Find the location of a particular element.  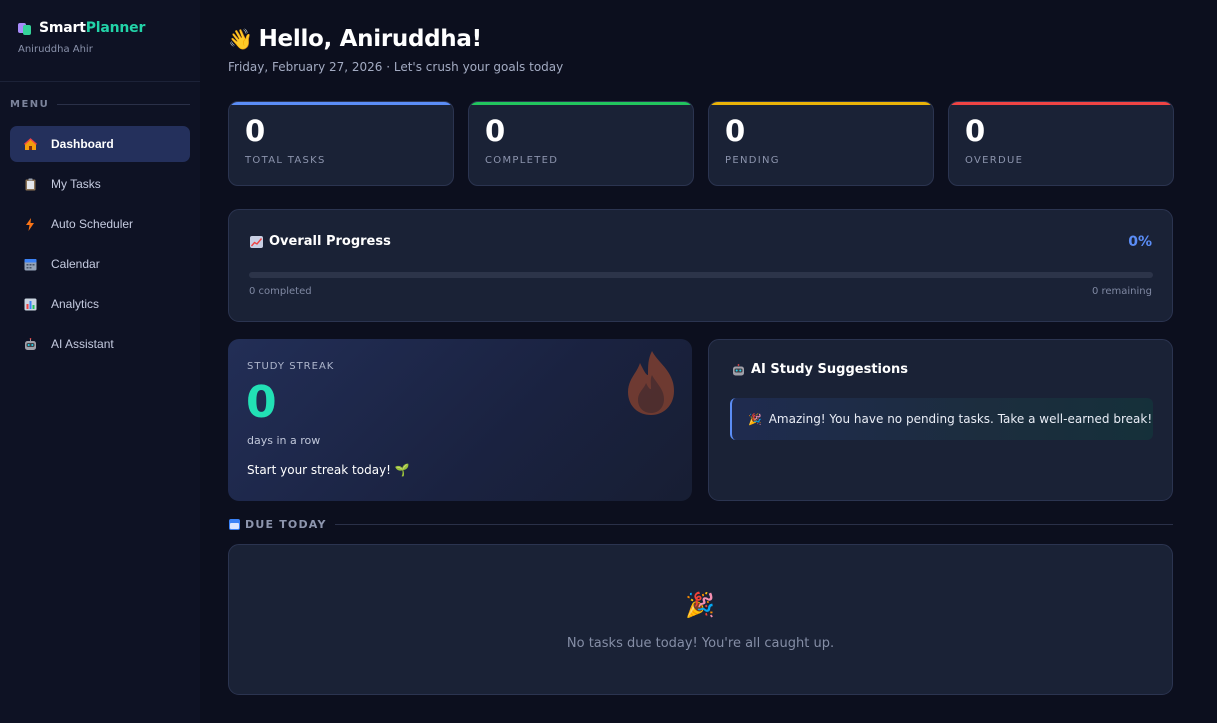

streak-unit: days in a row is located at coordinates (284, 440).